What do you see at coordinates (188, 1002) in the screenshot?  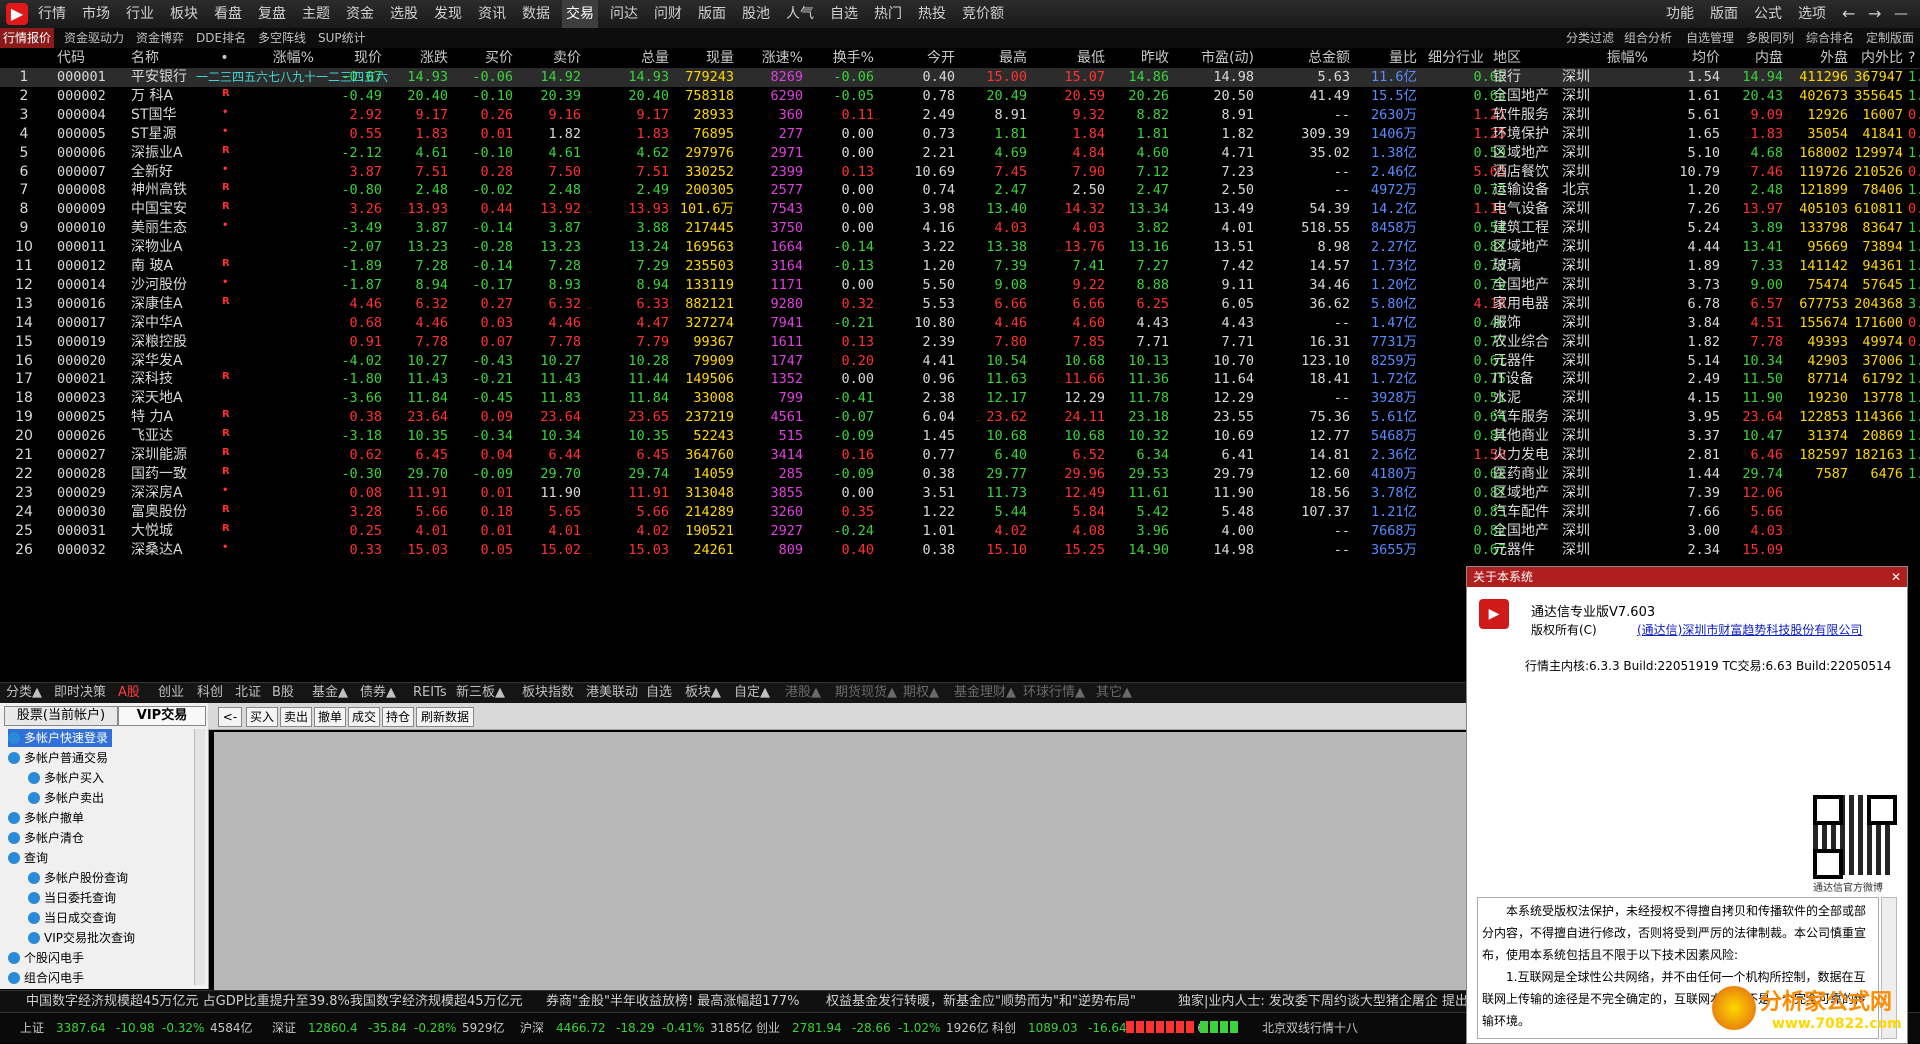 I see `news-item: 中国数字经济规模超45万亿元 占GDP比重提升至39.8%` at bounding box center [188, 1002].